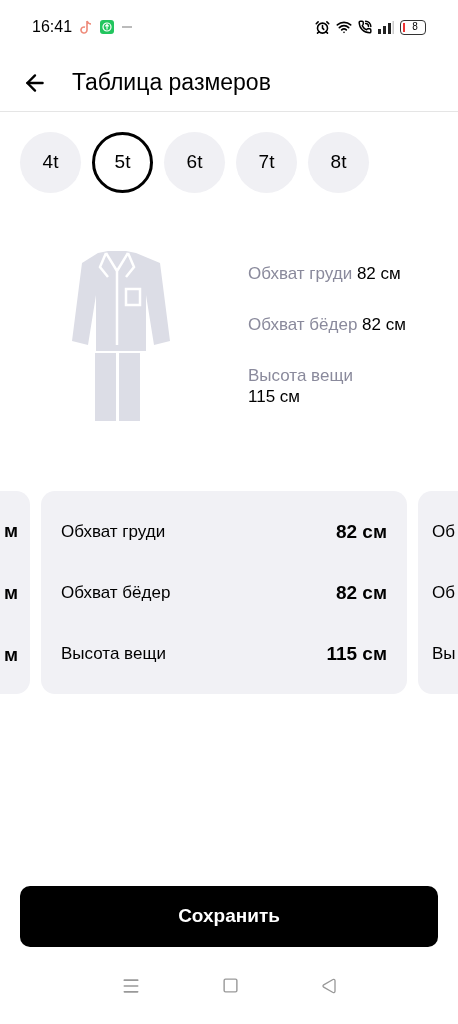 The image size is (458, 1024). What do you see at coordinates (116, 592) in the screenshot?
I see `measurement-label: Обхват бёдер` at bounding box center [116, 592].